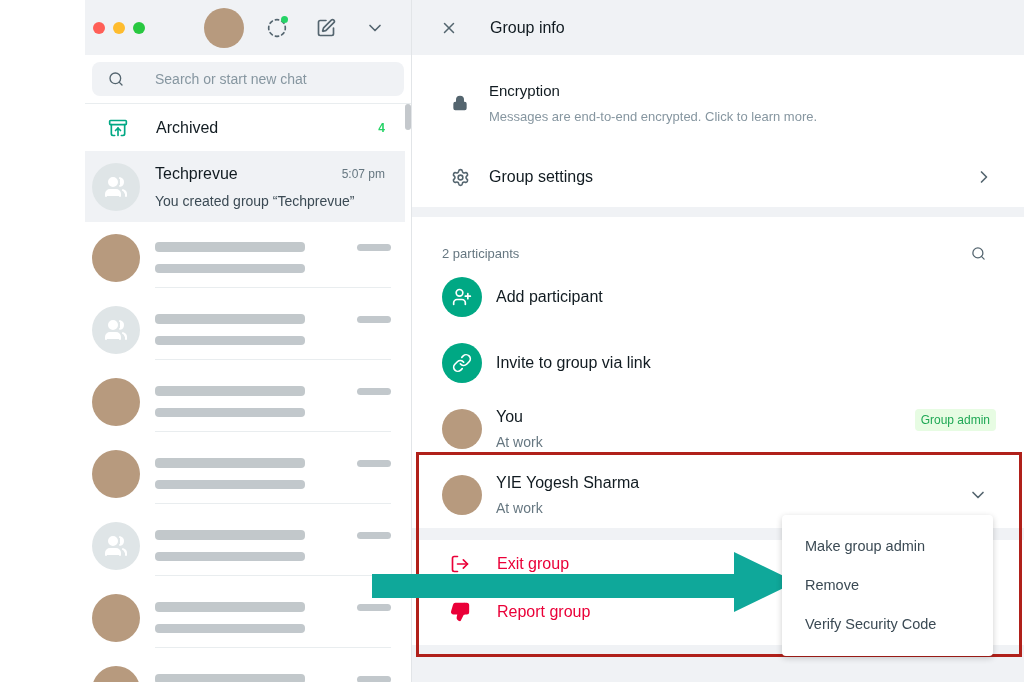 Image resolution: width=1024 pixels, height=682 pixels. Describe the element at coordinates (326, 27) in the screenshot. I see `new-chat-icon` at that location.